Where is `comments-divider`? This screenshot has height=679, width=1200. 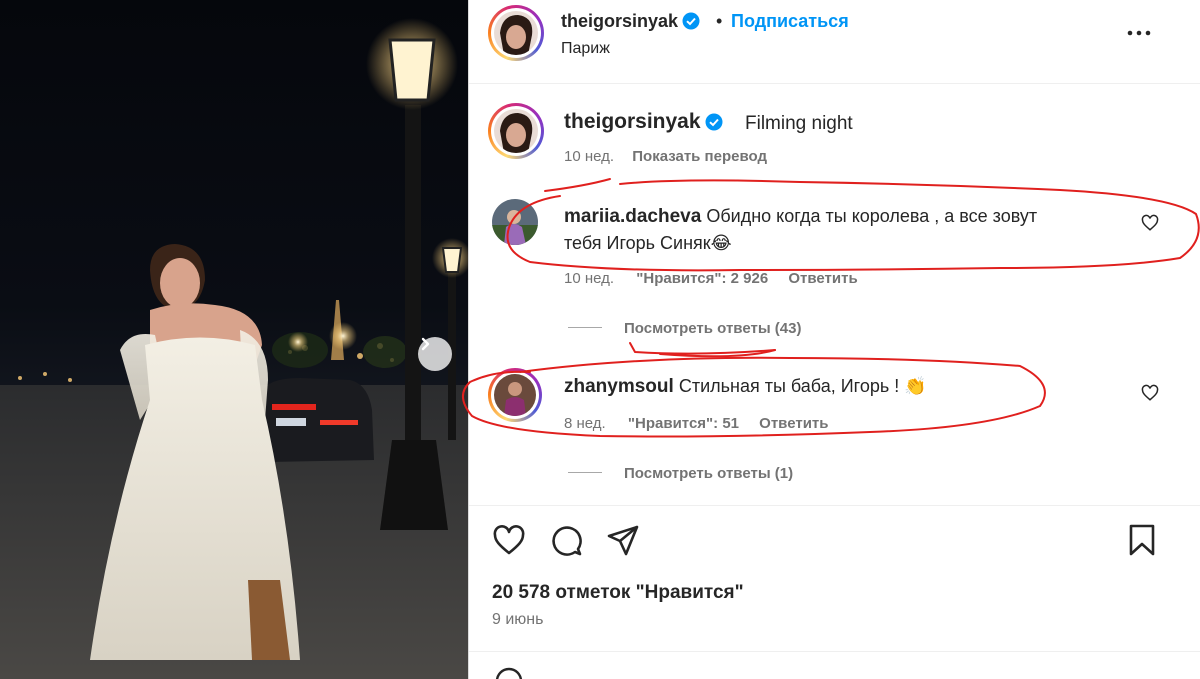 comments-divider is located at coordinates (834, 505).